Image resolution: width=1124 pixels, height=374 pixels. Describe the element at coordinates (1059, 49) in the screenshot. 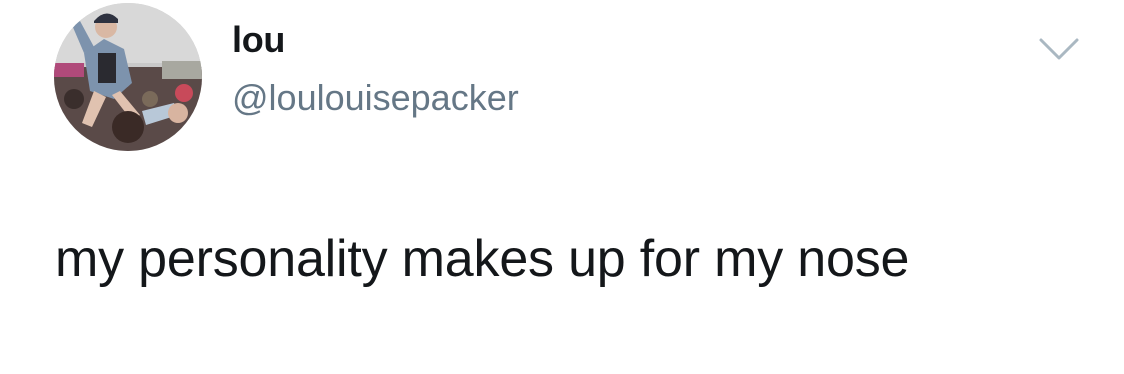

I see `chevron-down-icon` at that location.